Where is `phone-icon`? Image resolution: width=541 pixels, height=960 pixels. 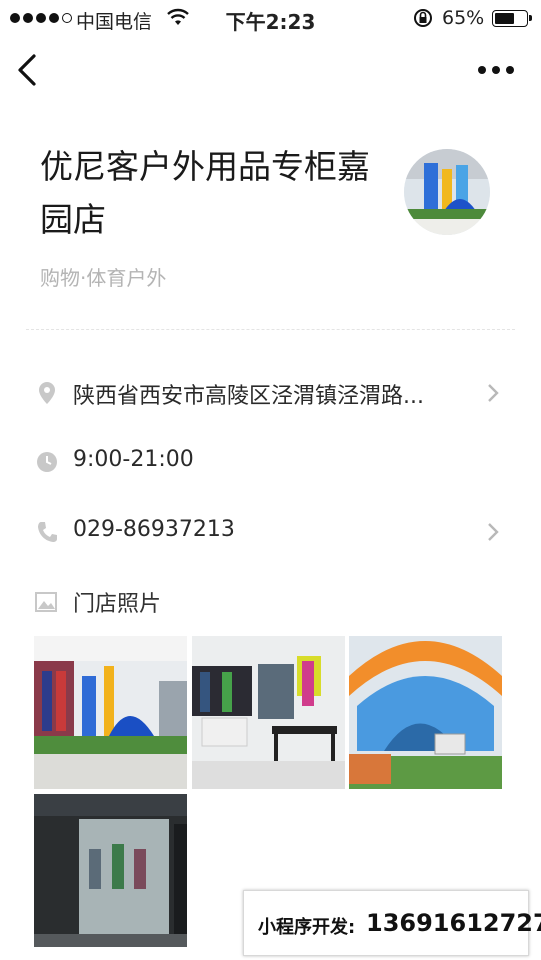 phone-icon is located at coordinates (47, 532).